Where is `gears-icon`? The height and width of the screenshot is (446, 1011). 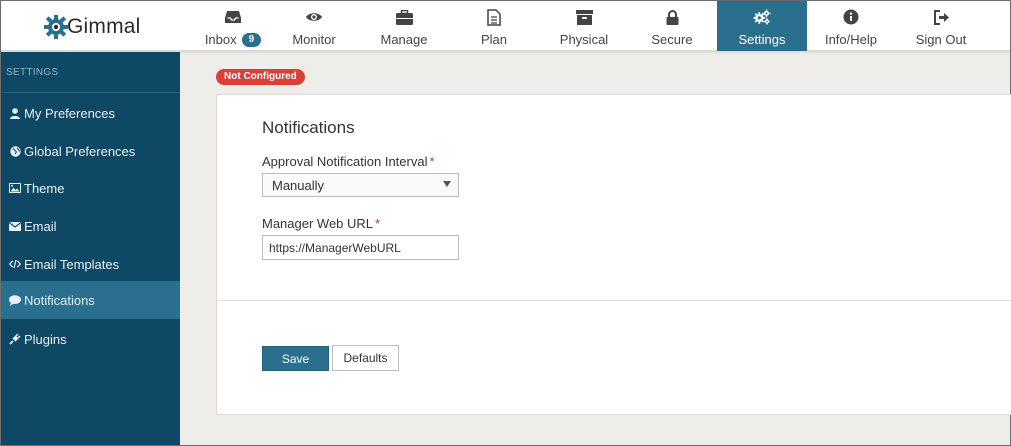 gears-icon is located at coordinates (762, 17).